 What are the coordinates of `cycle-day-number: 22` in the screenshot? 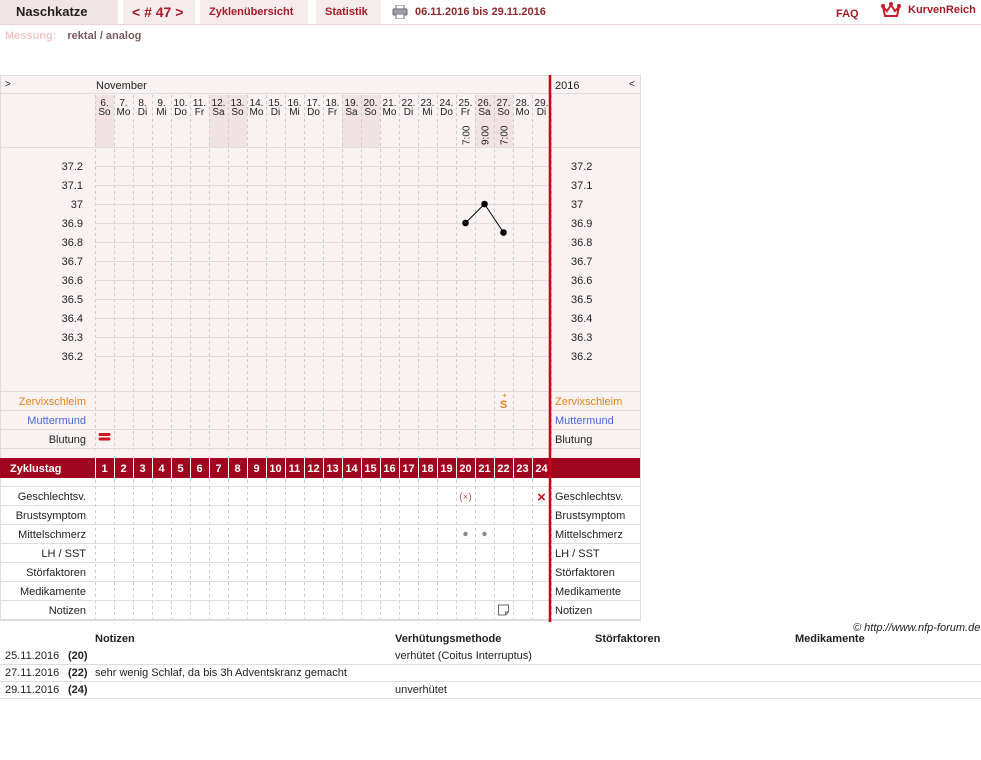 It's located at (503, 469).